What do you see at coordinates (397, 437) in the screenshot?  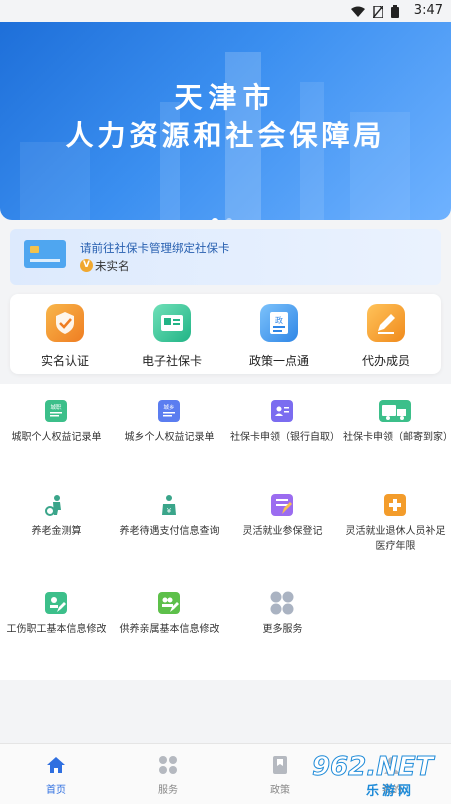 I see `service-label: 社保卡申领（邮寄到家）` at bounding box center [397, 437].